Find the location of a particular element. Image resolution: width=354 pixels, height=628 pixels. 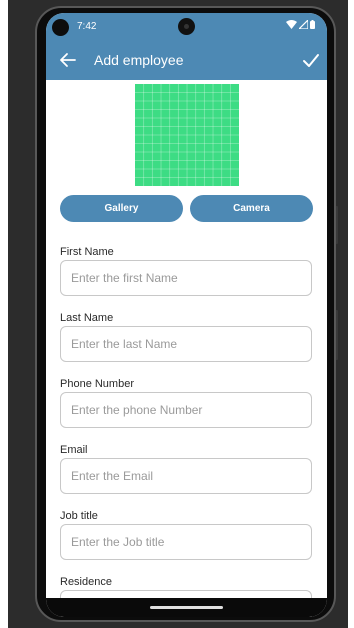

home-gesture-handle is located at coordinates (186, 607).